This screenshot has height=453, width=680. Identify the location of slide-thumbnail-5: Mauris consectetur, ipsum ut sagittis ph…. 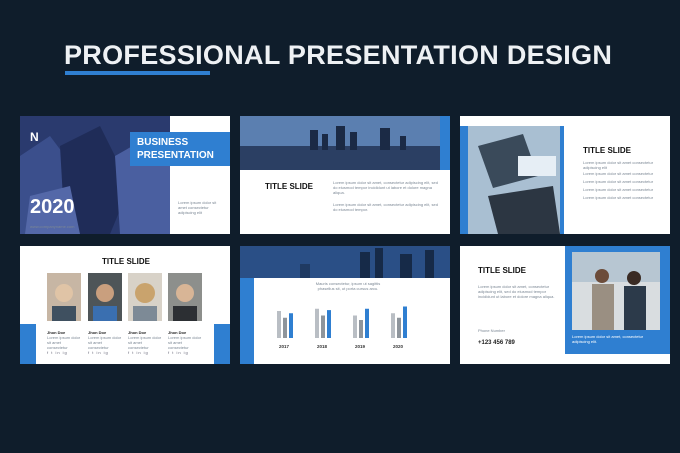
(345, 305).